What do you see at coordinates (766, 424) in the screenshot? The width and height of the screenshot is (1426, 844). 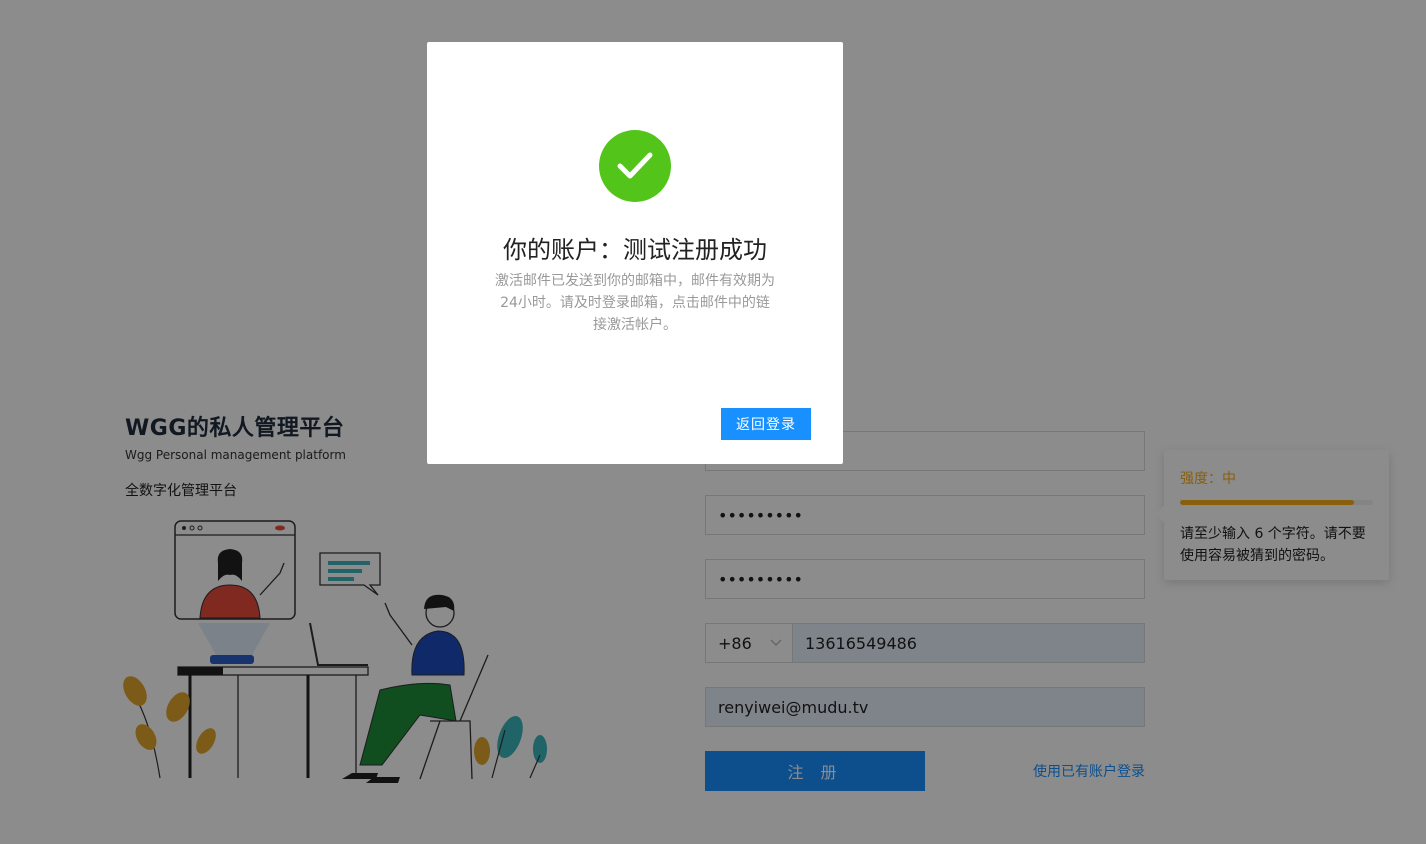 I see `back-to-login-button: 返回登录` at bounding box center [766, 424].